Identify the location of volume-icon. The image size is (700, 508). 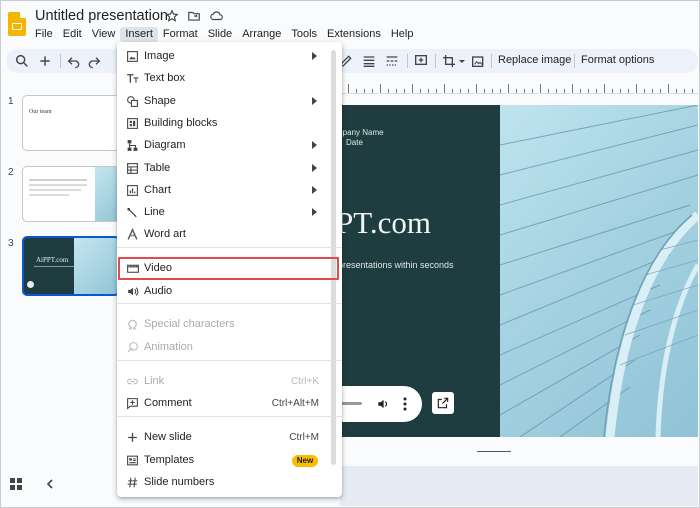
(383, 405).